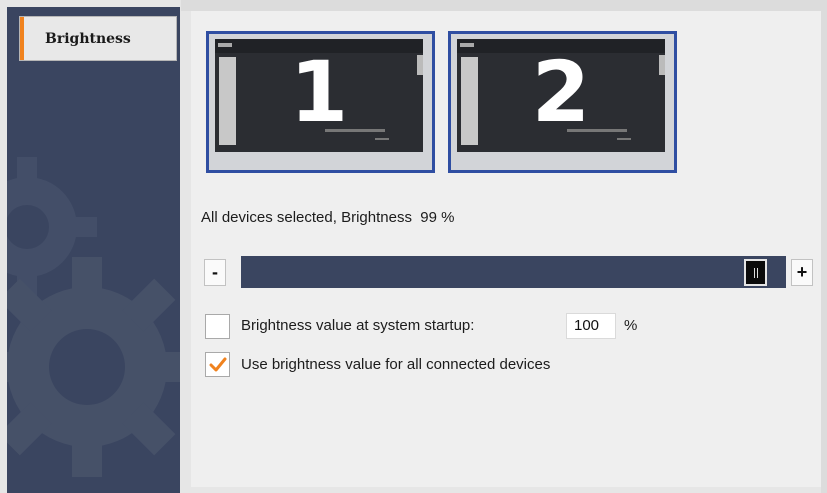  I want to click on startup-brightness-checkbox, so click(217, 326).